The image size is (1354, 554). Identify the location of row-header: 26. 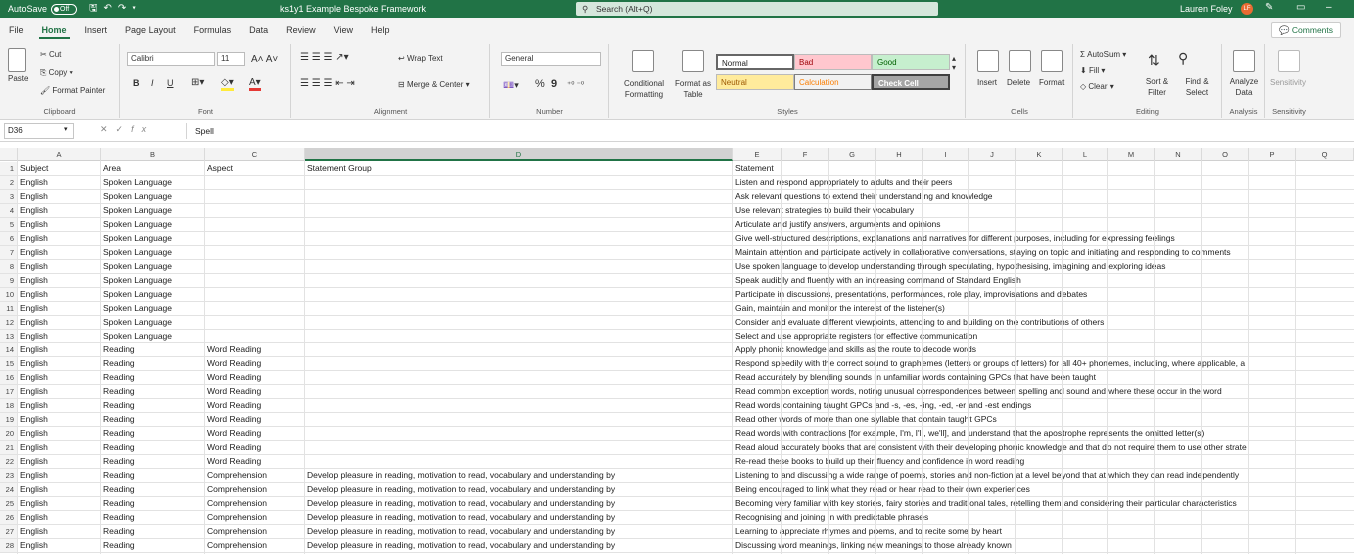
(9, 517).